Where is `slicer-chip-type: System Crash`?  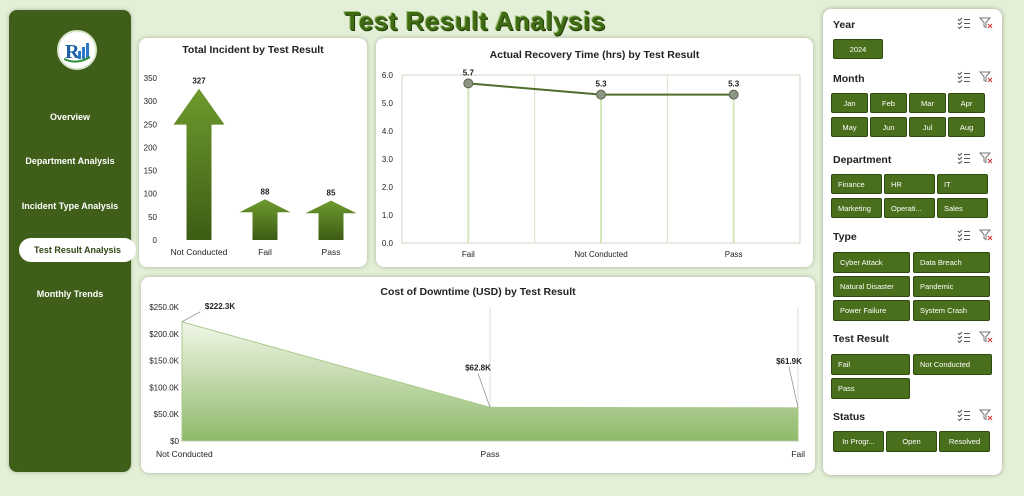
slicer-chip-type: System Crash is located at coordinates (951, 310).